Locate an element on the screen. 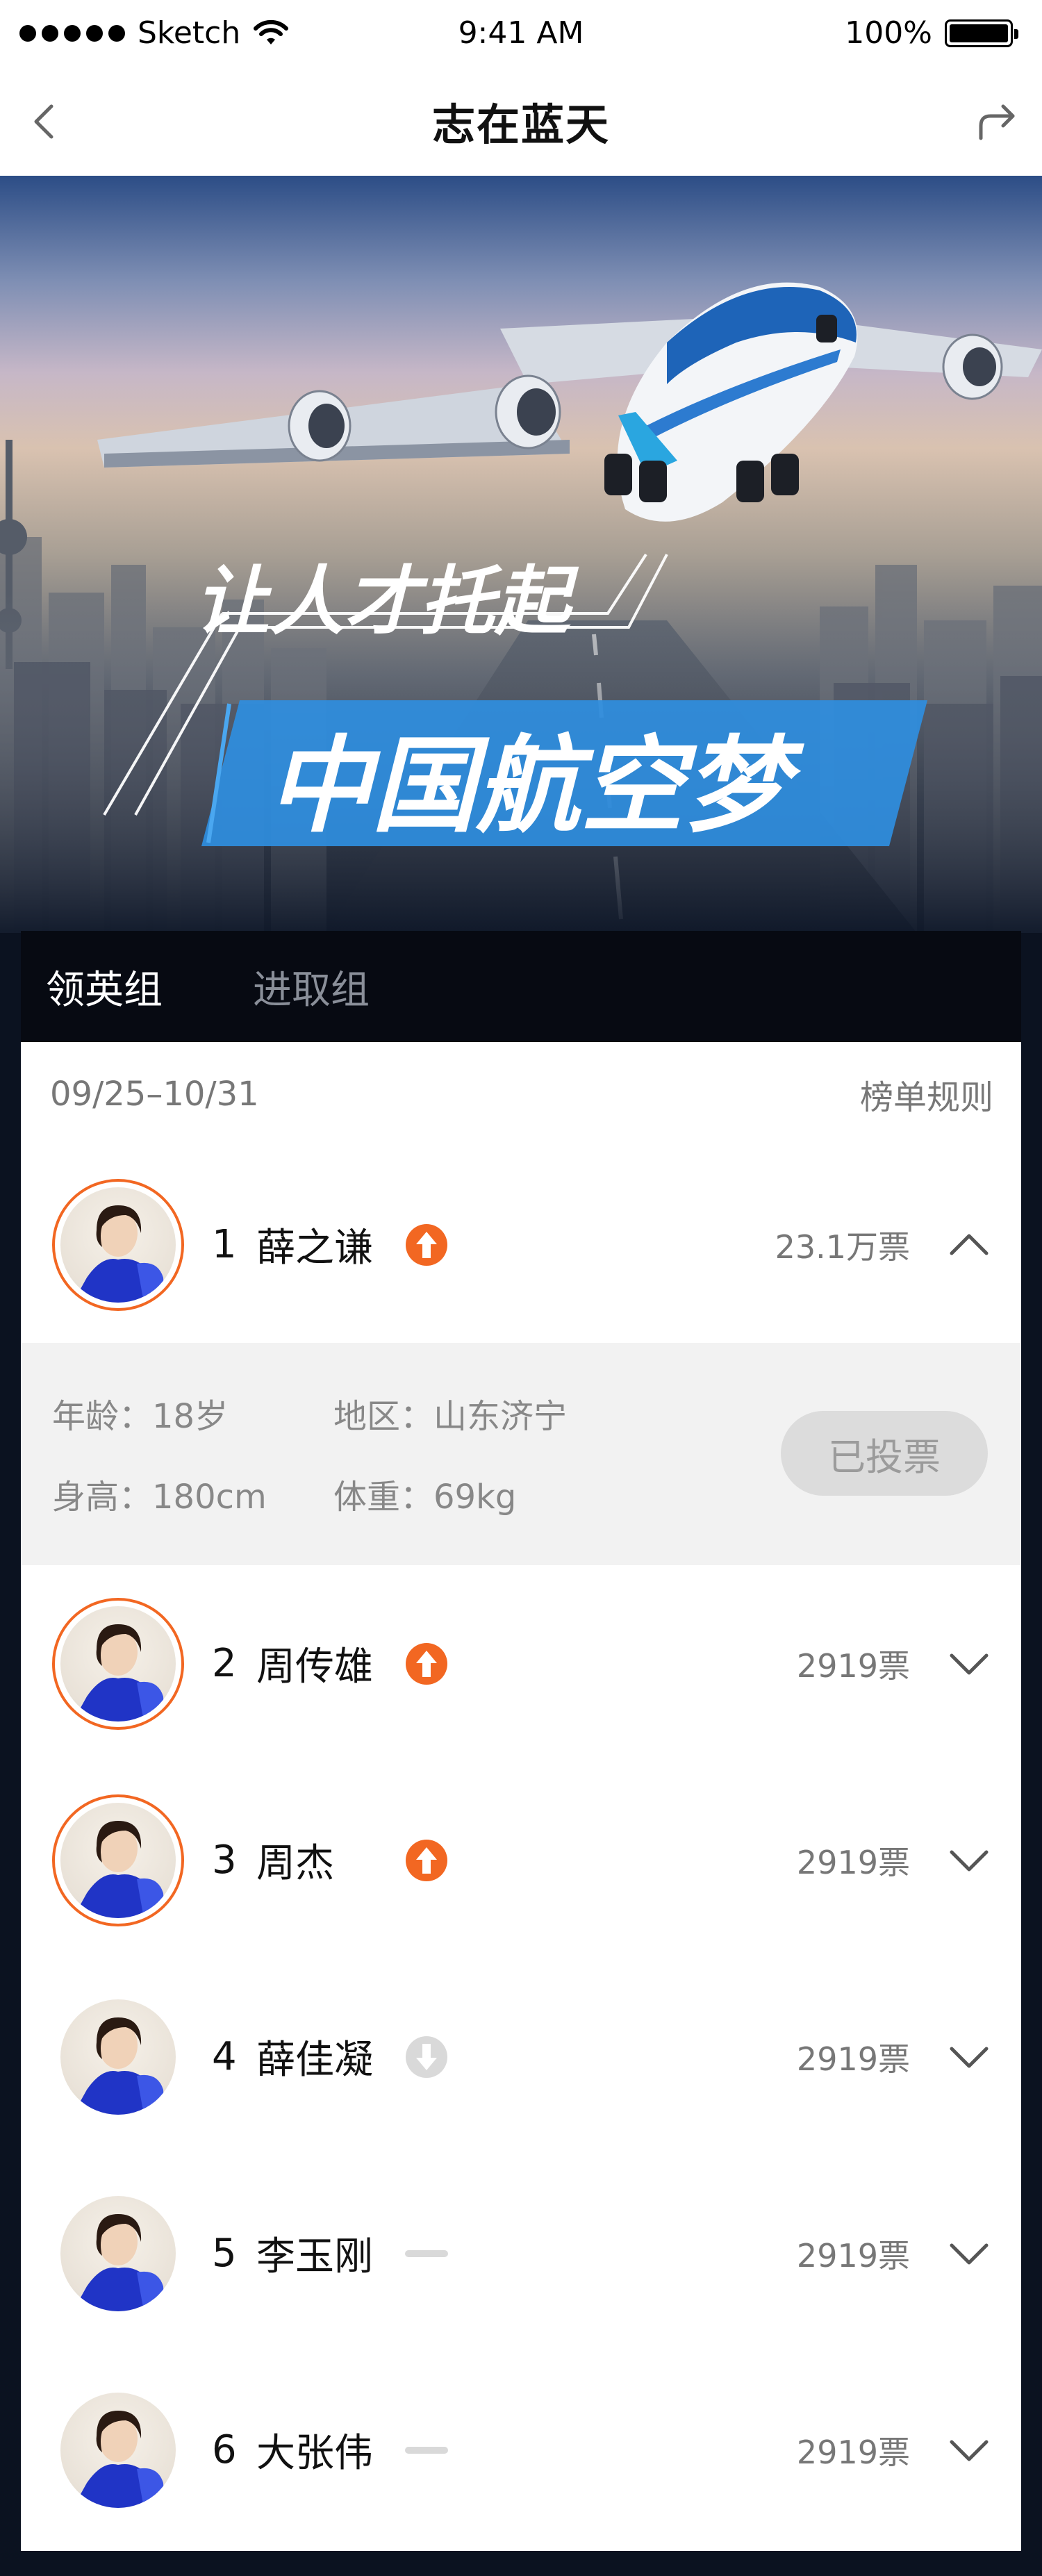 This screenshot has width=1042, height=2576. ranking-row: 2 周传雄 2919票 is located at coordinates (521, 1664).